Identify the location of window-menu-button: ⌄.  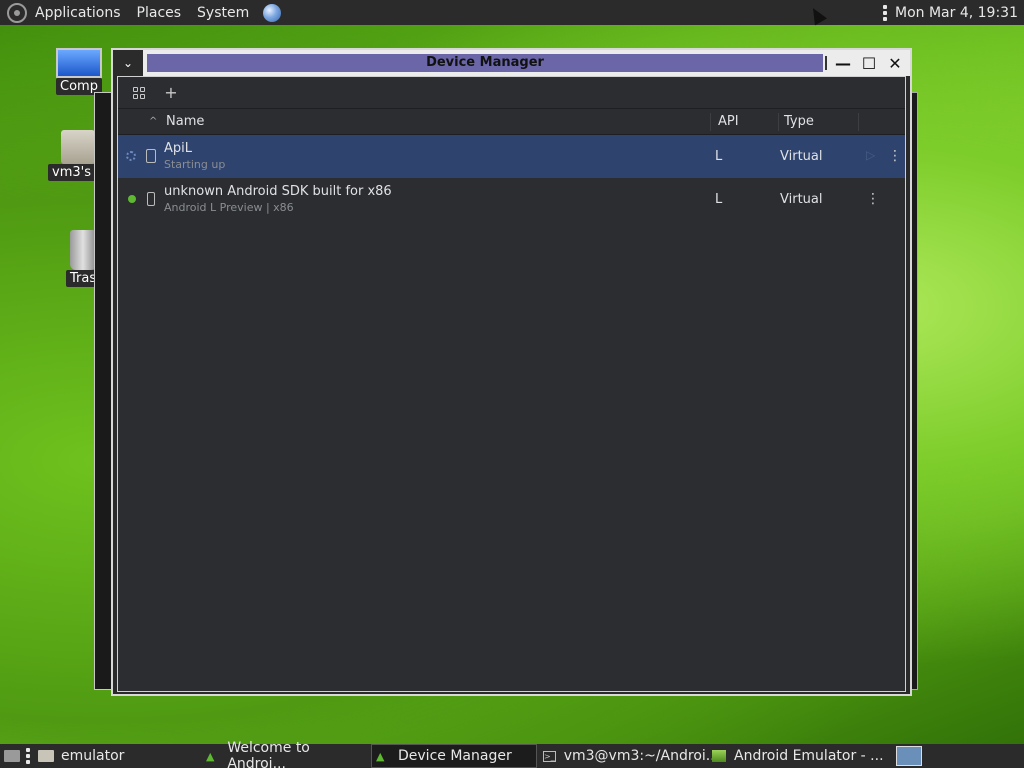
(128, 63).